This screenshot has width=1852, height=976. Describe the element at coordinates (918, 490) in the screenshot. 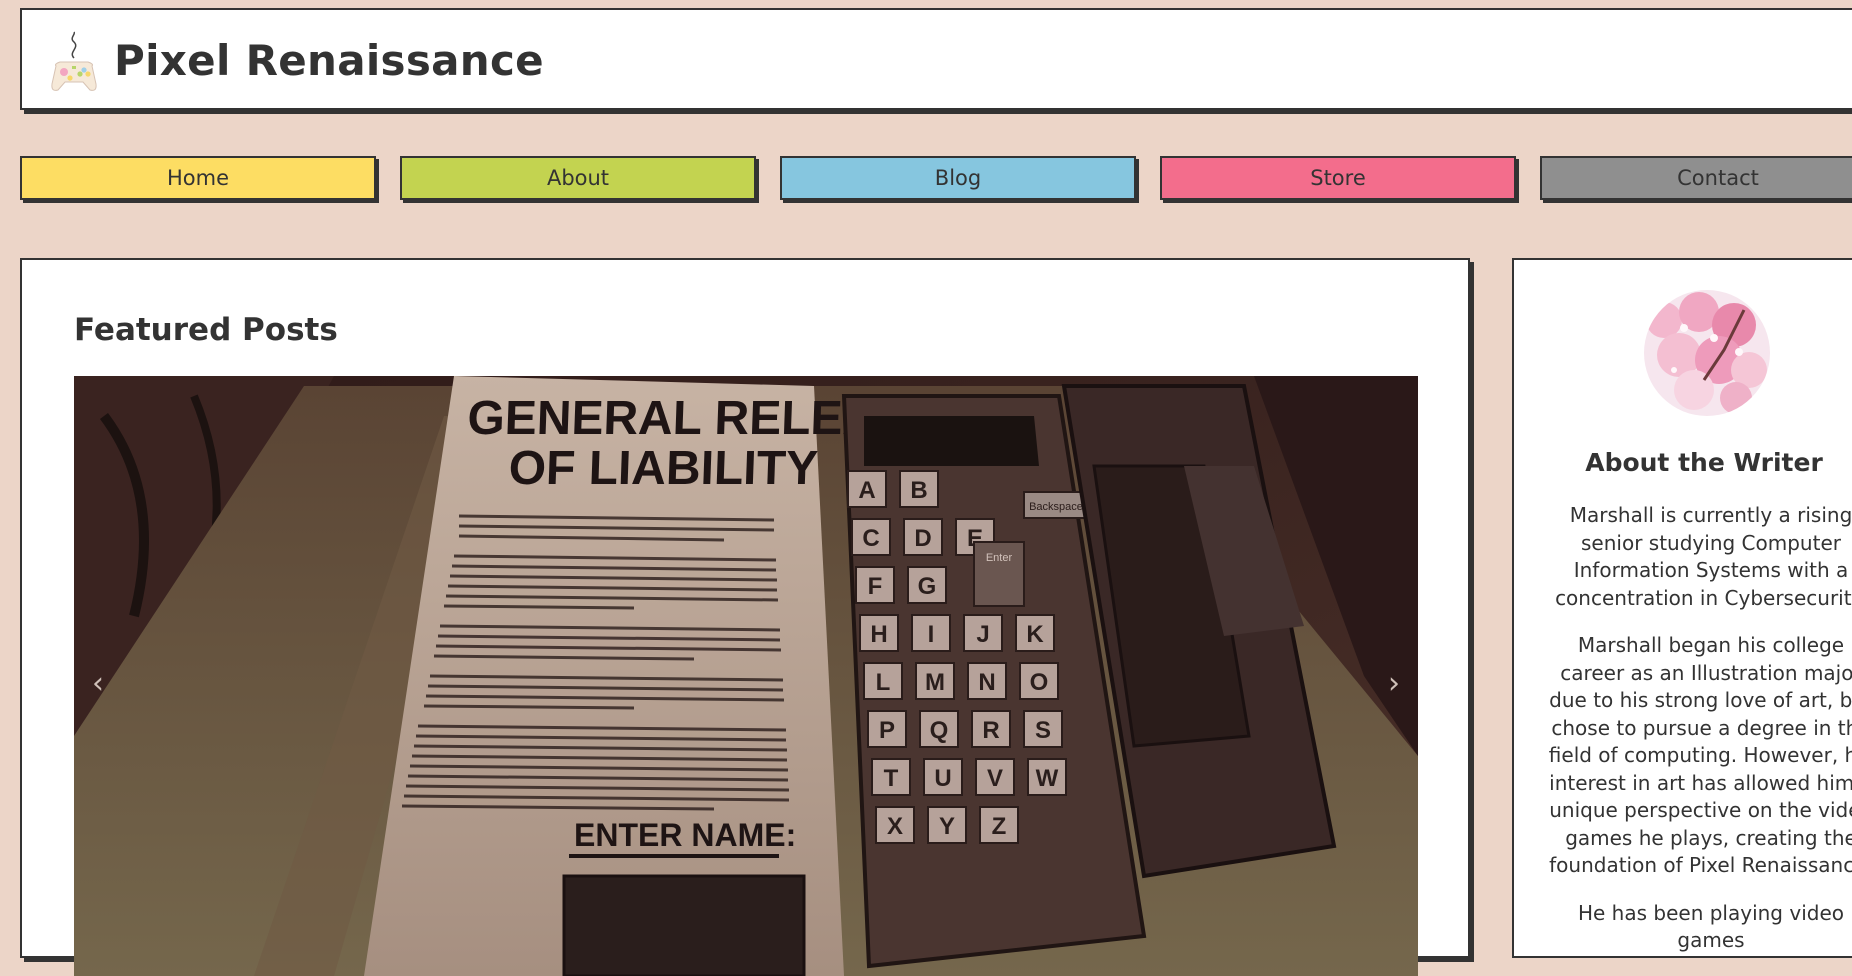

I see `slide-keypad-key-label: B` at that location.